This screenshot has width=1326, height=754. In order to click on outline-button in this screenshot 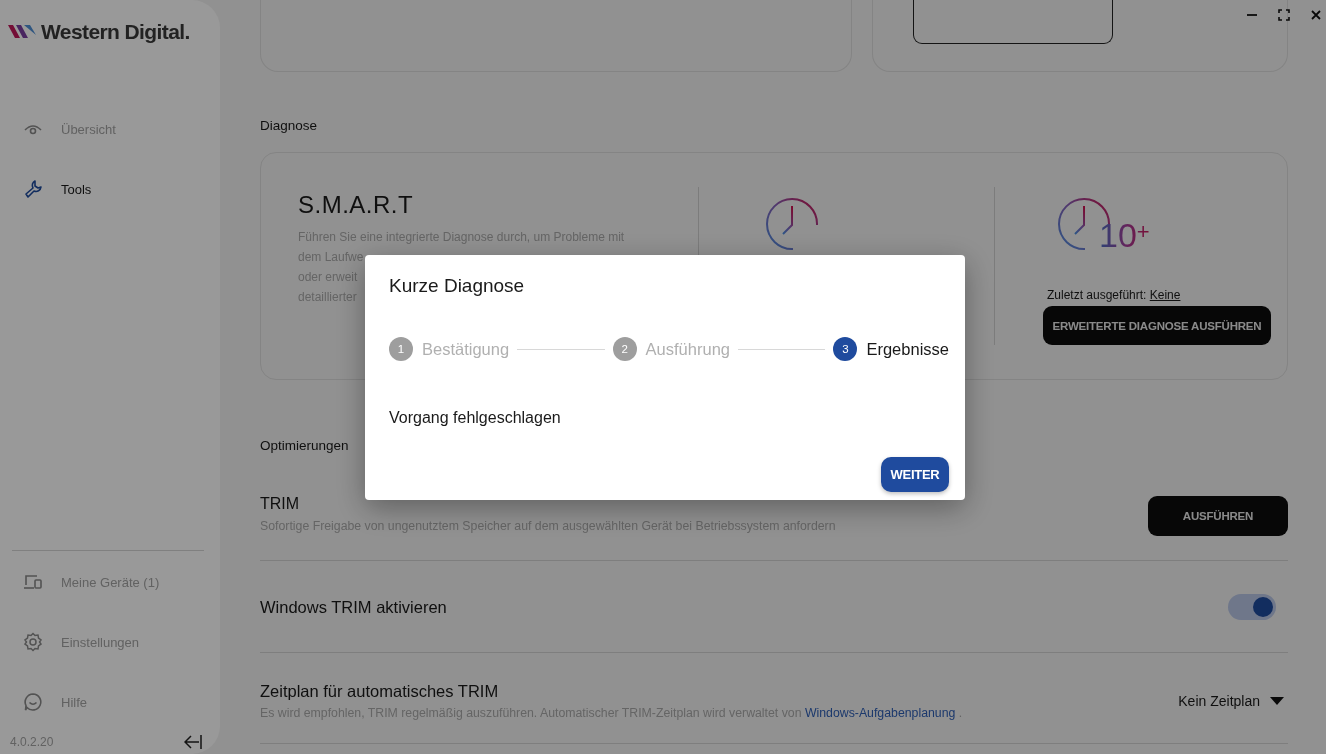, I will do `click(1013, 22)`.